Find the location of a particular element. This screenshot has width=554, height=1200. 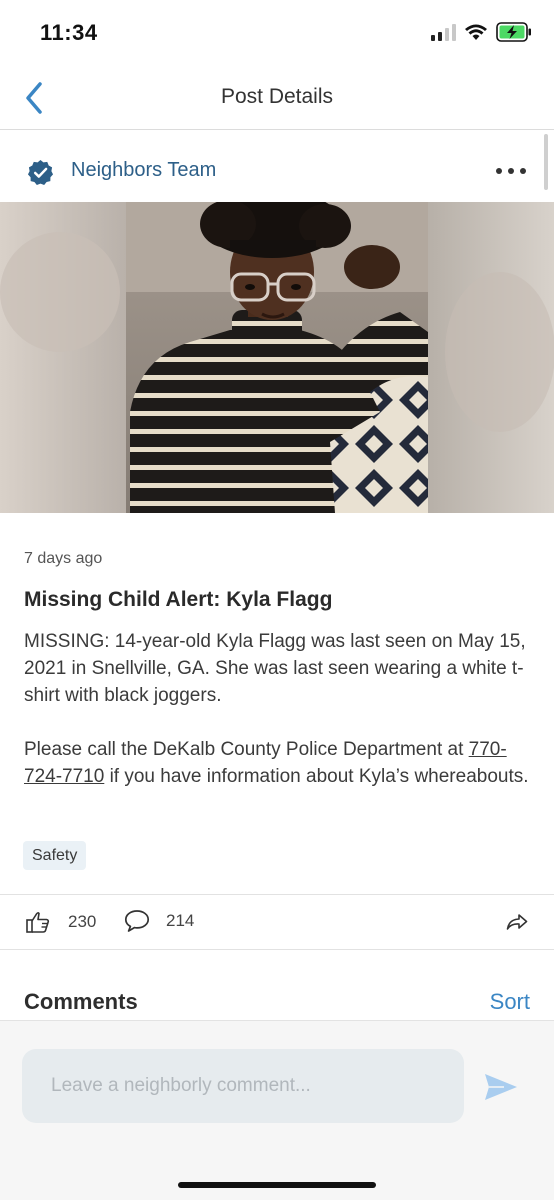

cellular-signal-icon is located at coordinates (443, 32).